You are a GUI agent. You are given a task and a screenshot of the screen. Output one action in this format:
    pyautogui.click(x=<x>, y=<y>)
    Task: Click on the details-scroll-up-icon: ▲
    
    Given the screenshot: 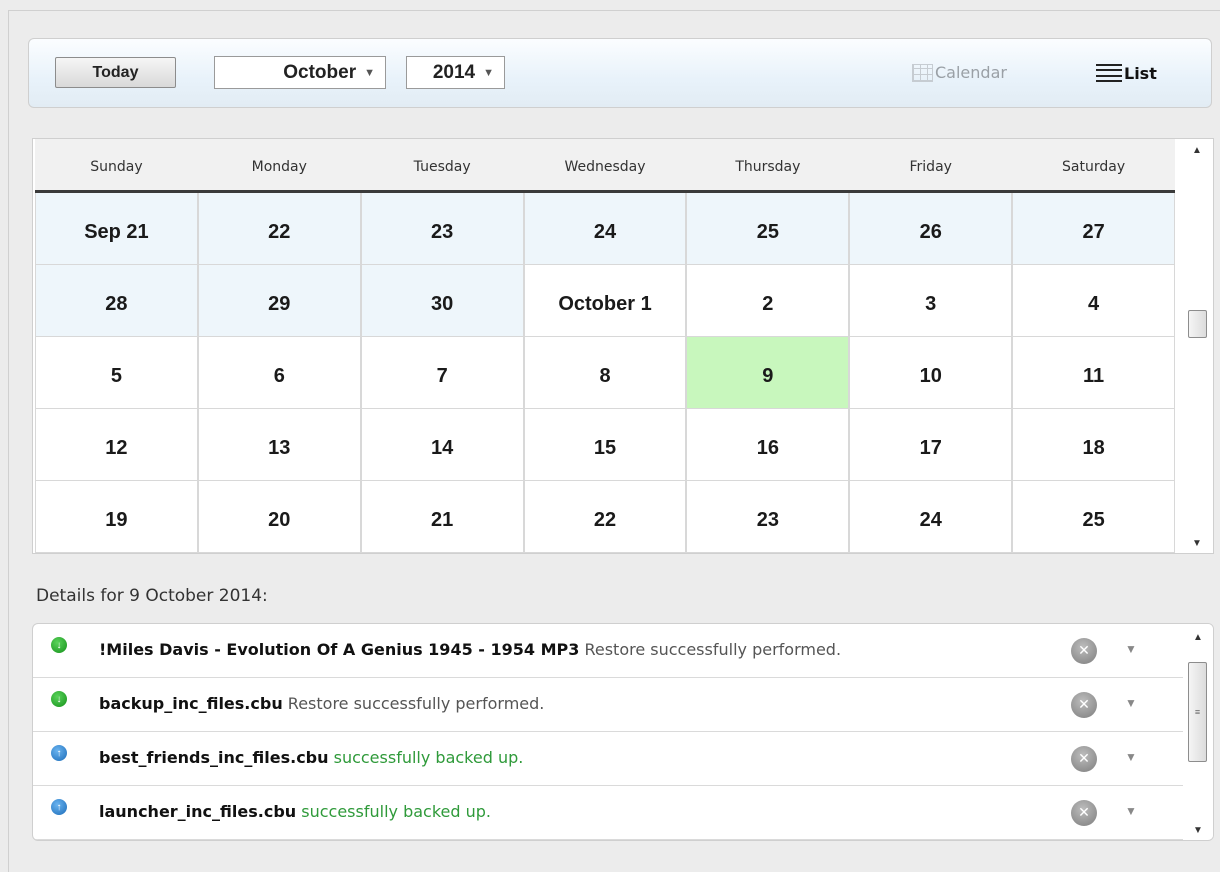 What is the action you would take?
    pyautogui.click(x=1198, y=637)
    